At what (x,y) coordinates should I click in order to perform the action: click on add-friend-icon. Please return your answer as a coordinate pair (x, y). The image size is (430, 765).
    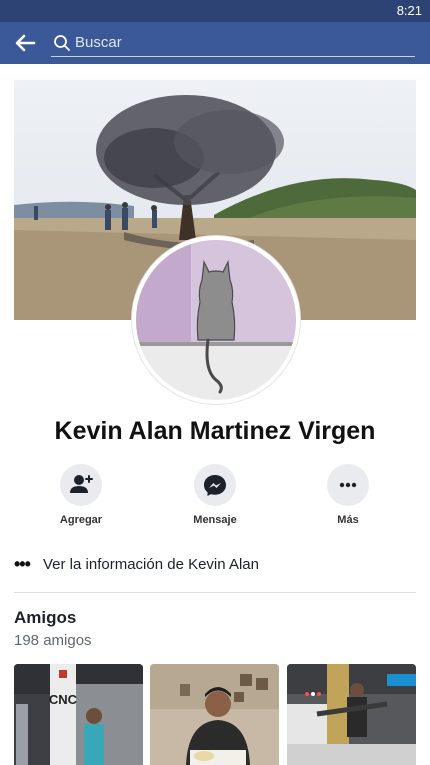
    Looking at the image, I should click on (81, 484).